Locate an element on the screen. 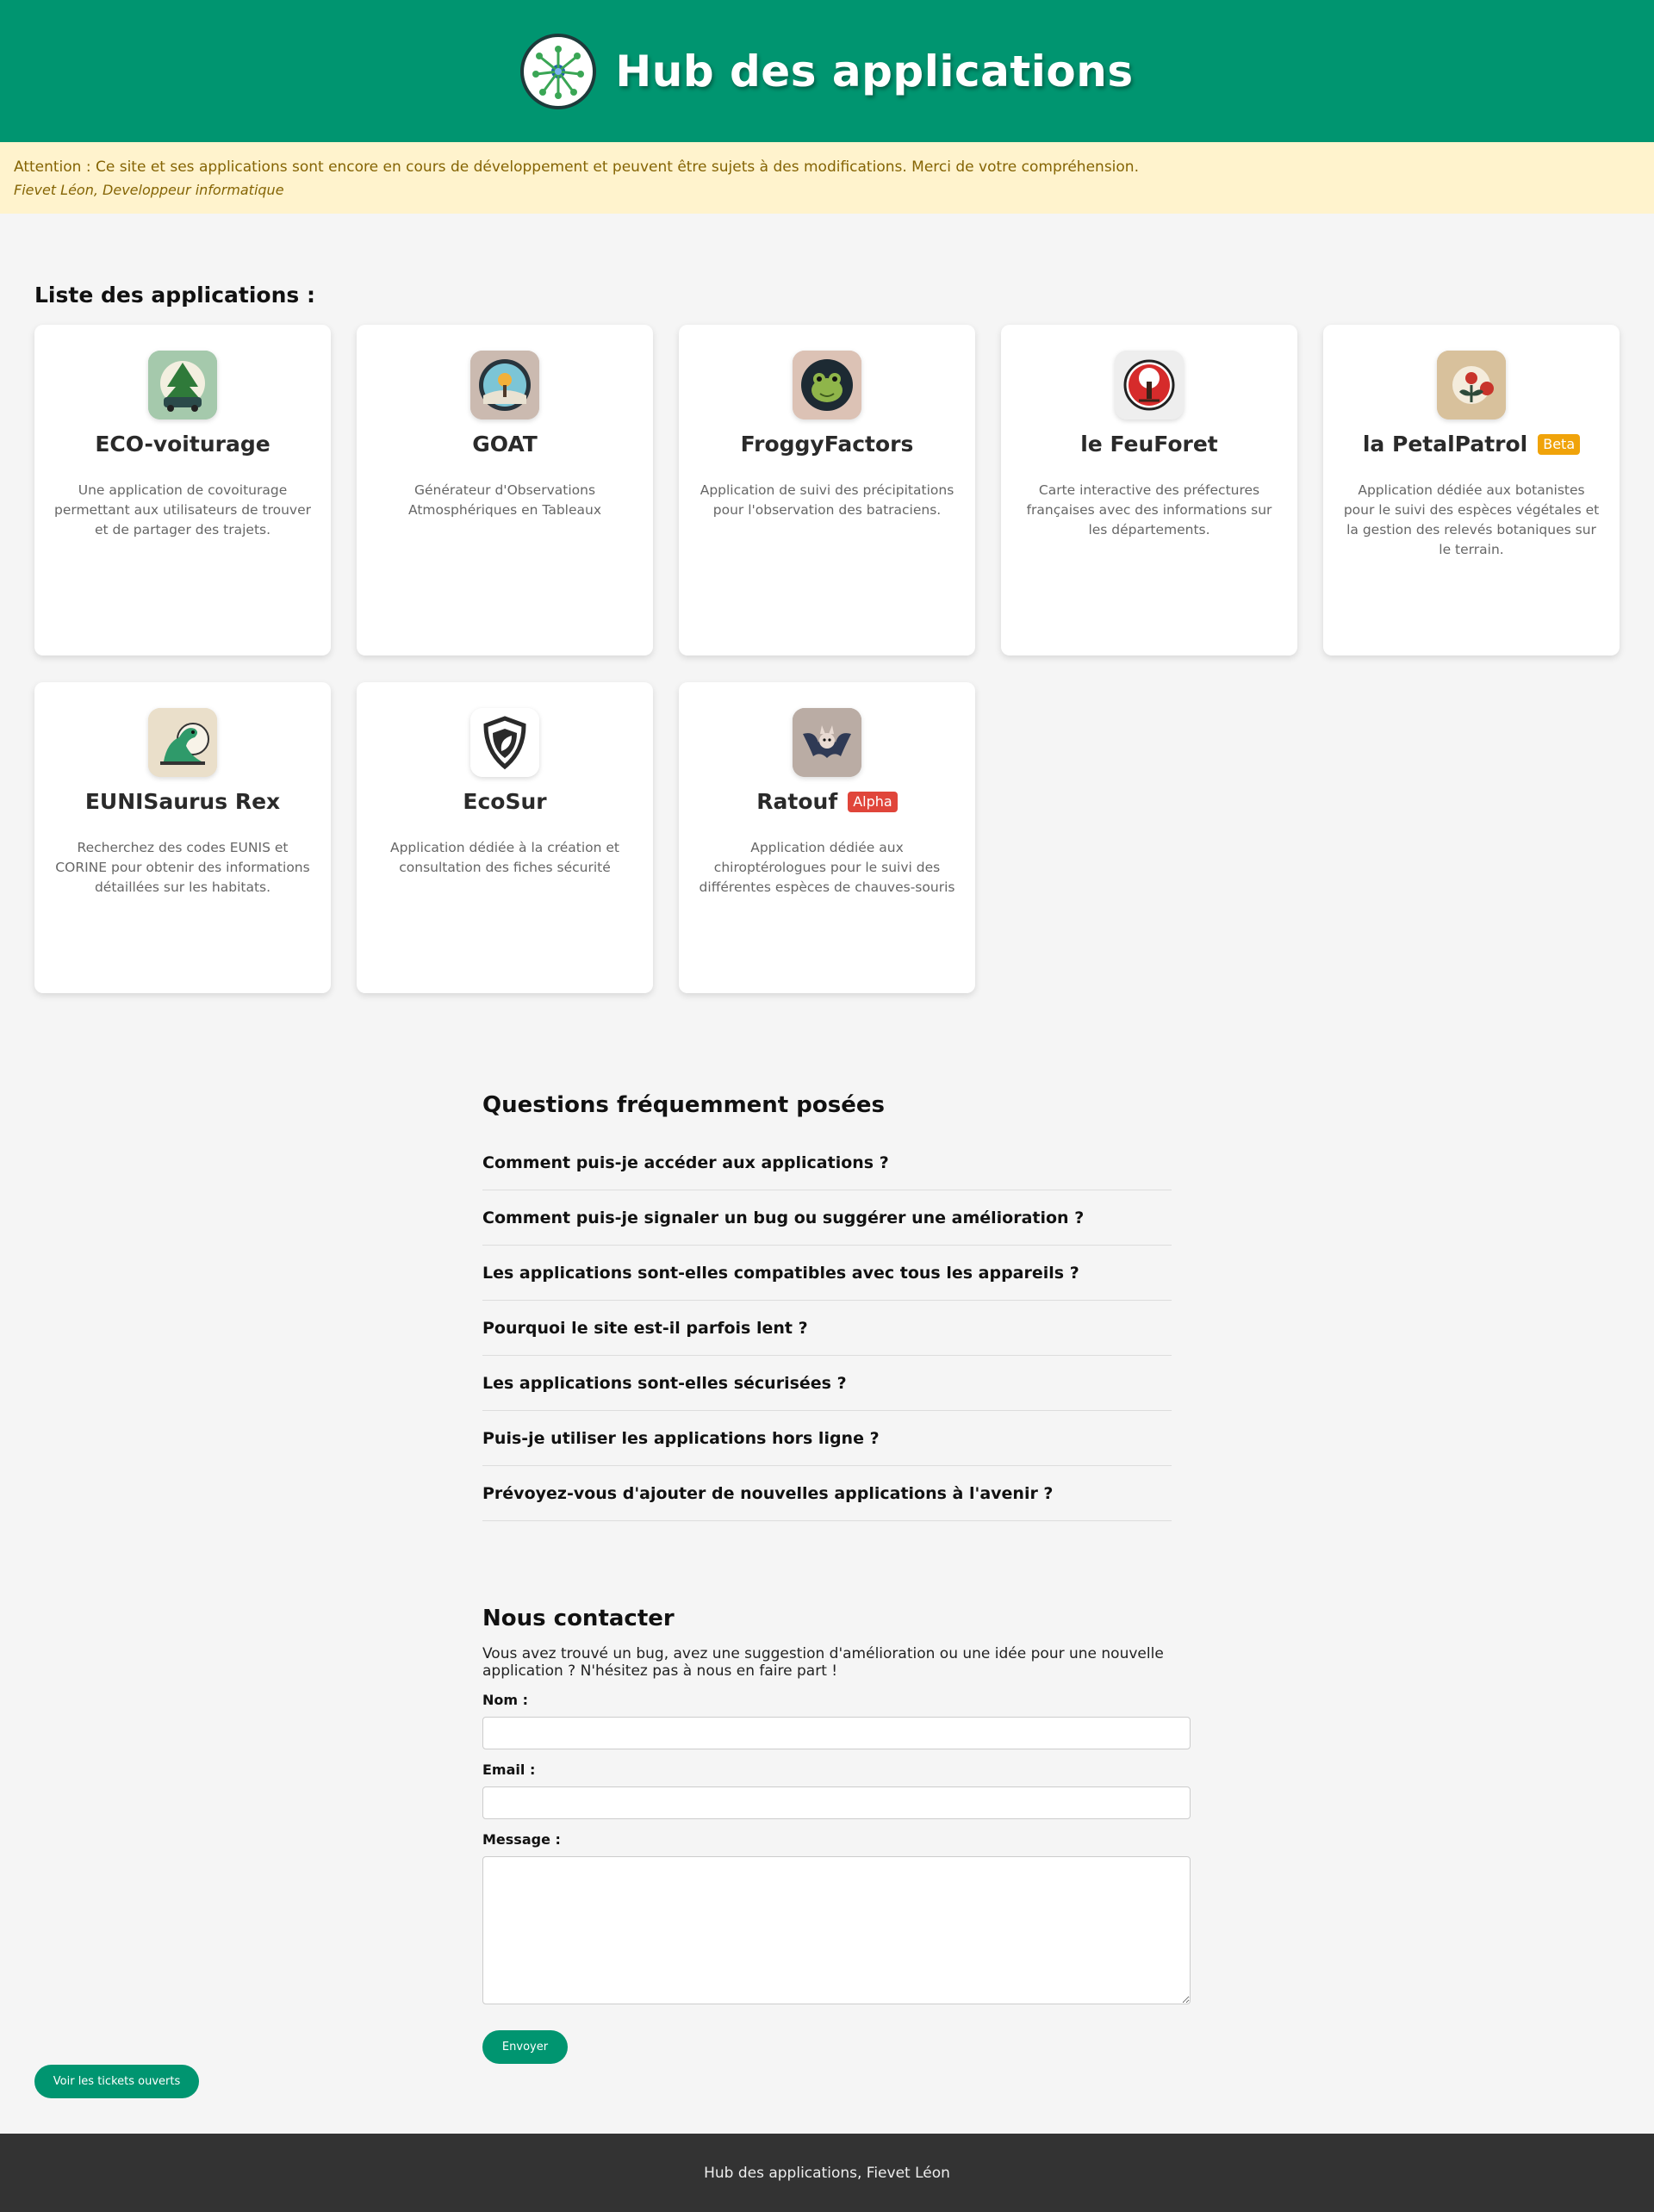 The image size is (1654, 2212). name-label: Nom : is located at coordinates (506, 1700).